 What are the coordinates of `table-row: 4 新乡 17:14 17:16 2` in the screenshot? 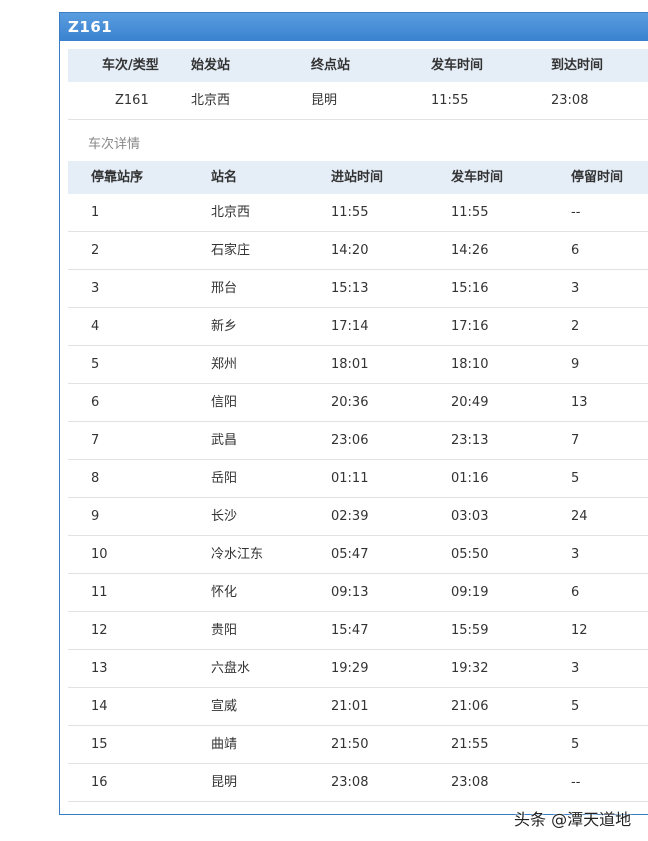 It's located at (358, 327).